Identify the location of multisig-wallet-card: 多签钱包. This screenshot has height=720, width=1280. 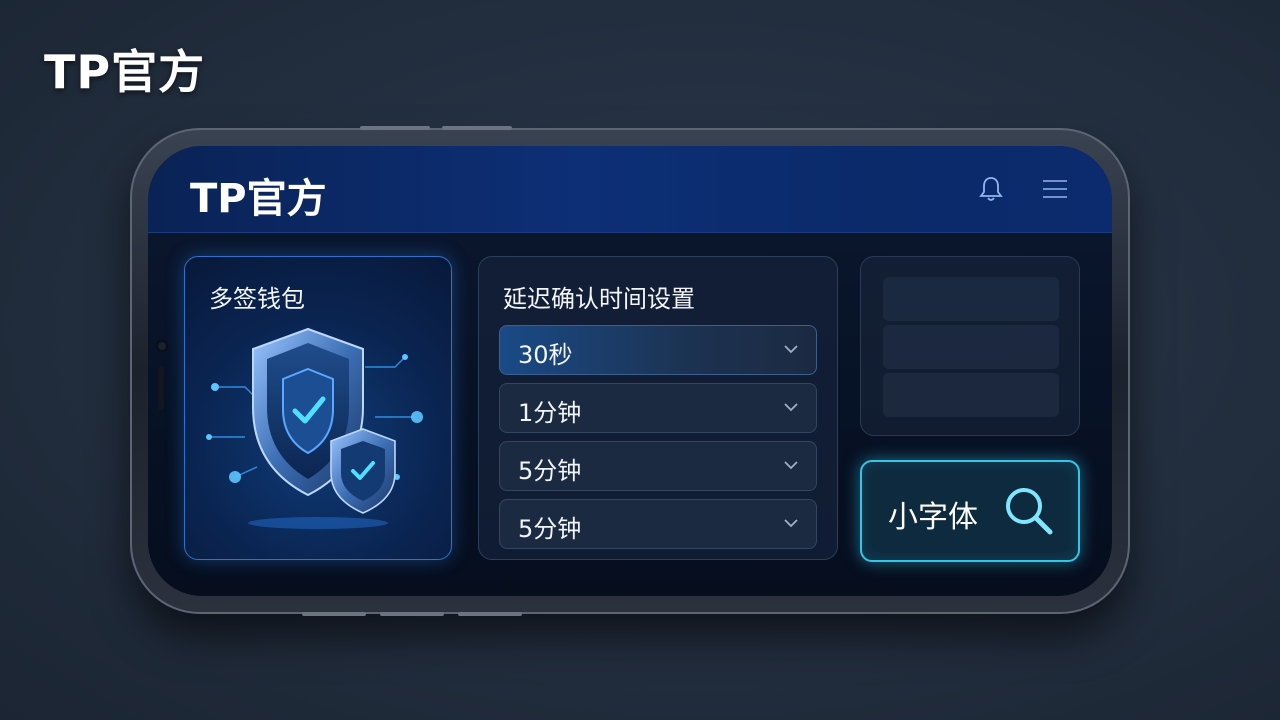
(318, 408).